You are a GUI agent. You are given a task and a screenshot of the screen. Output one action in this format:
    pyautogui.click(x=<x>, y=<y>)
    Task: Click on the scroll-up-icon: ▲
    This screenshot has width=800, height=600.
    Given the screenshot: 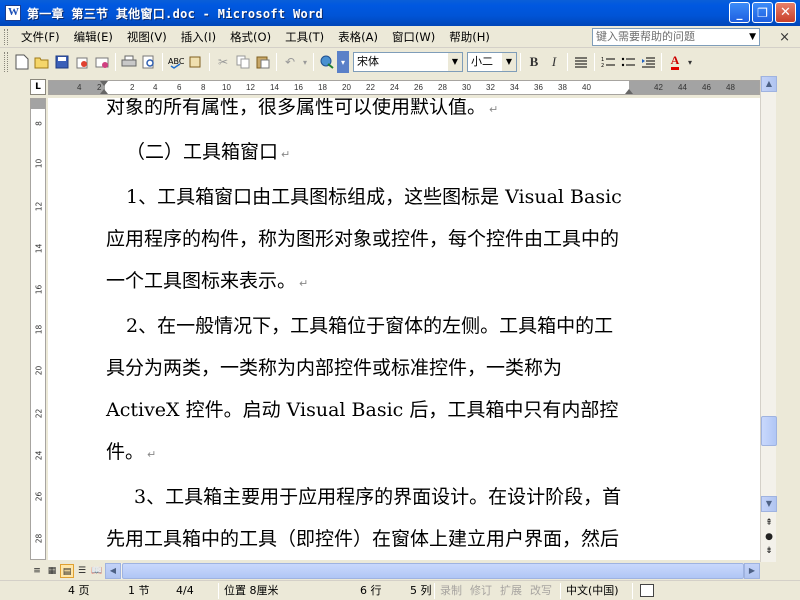 What is the action you would take?
    pyautogui.click(x=769, y=84)
    